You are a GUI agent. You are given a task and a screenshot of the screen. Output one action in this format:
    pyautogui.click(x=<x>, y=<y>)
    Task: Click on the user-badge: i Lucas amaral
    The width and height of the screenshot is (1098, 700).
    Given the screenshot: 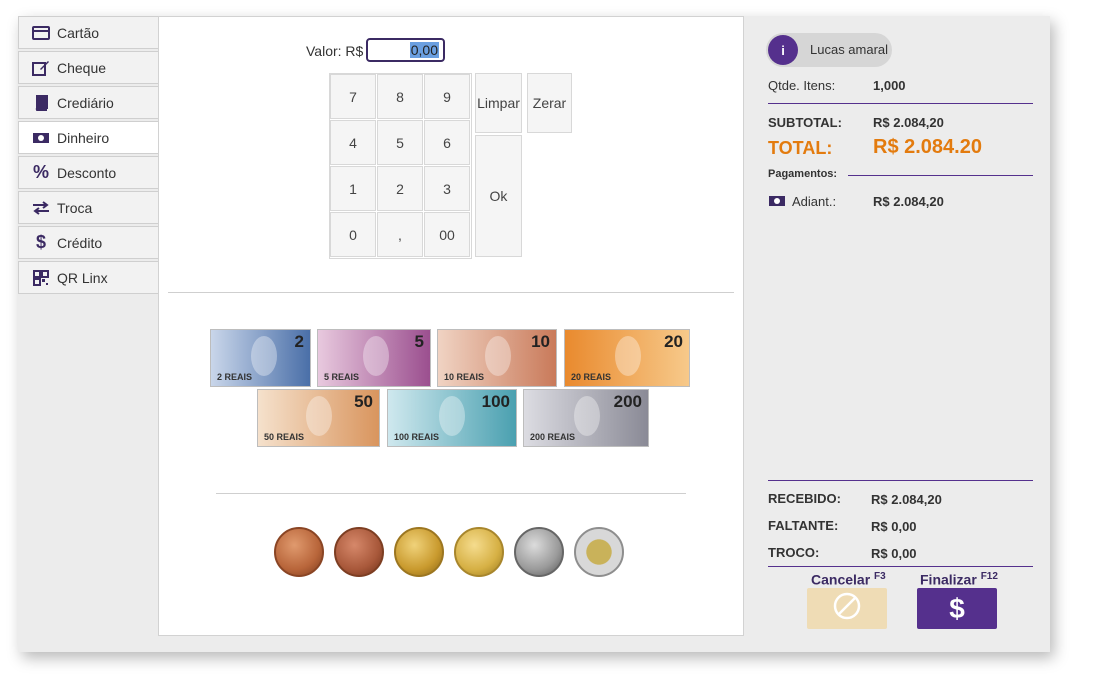 What is the action you would take?
    pyautogui.click(x=829, y=50)
    